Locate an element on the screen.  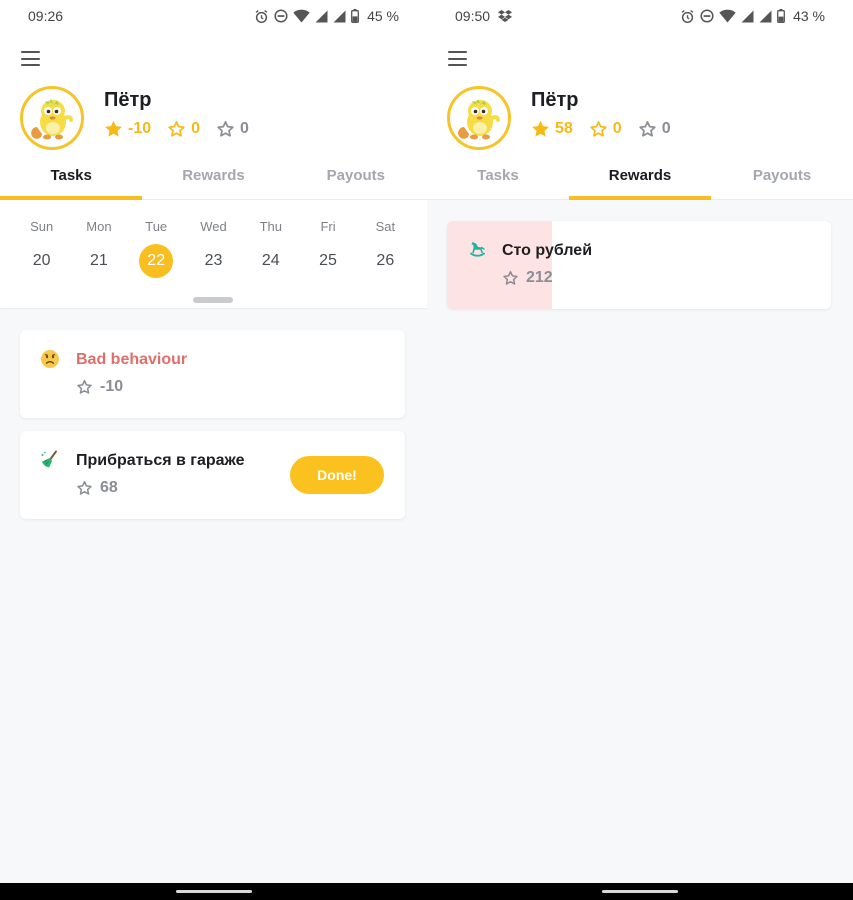
reward-card: Сто рублей 212 is located at coordinates (639, 265).